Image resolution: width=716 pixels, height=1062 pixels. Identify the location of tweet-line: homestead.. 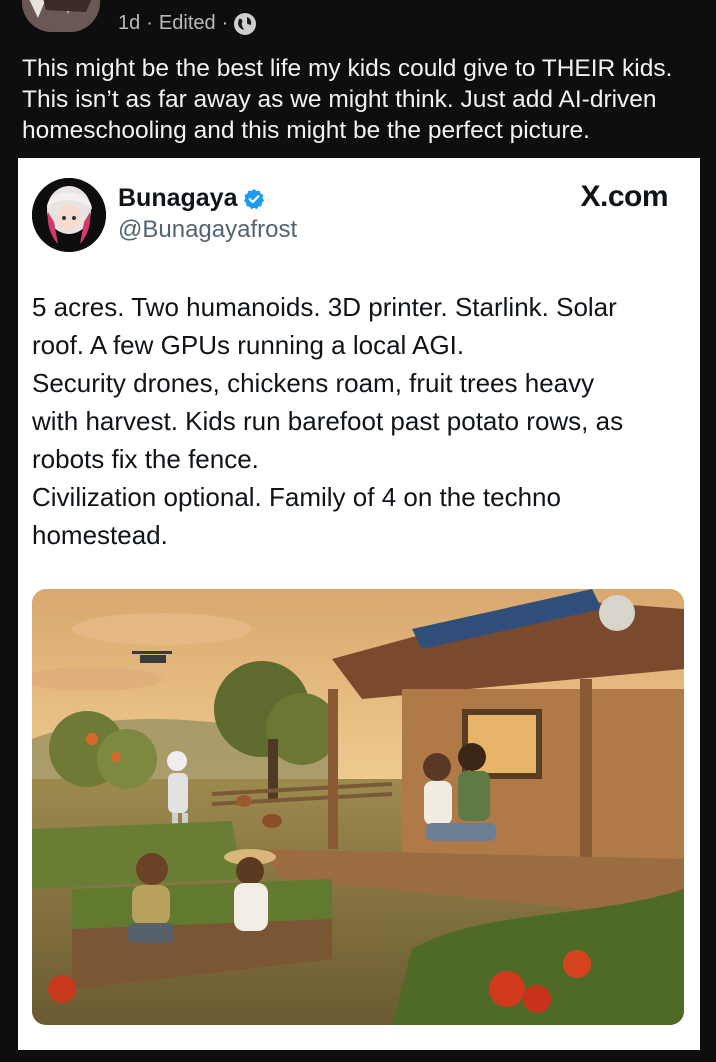
(100, 535).